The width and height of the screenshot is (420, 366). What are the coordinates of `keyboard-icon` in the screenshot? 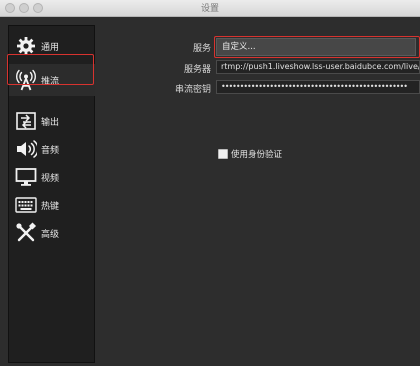 It's located at (26, 205).